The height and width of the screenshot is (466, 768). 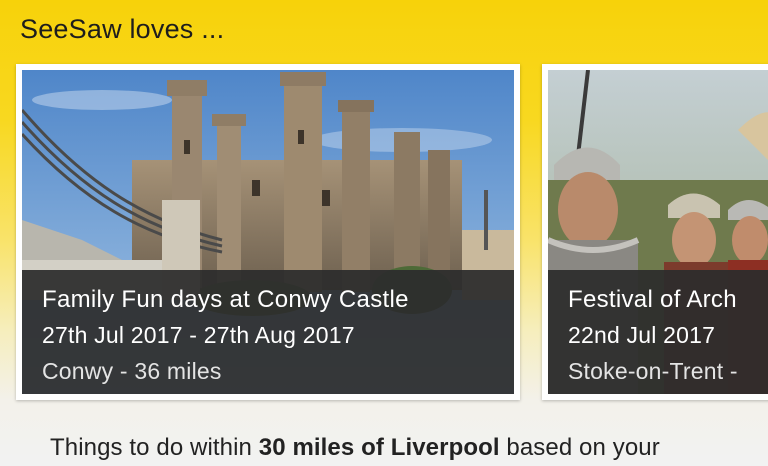 I want to click on card-dates: 22nd Jul 2017, so click(x=642, y=335).